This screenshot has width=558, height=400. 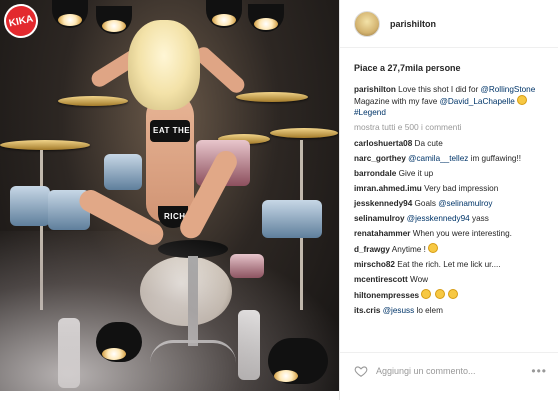 I want to click on comment: jesskennedy94 Goals @selinamulroy, so click(x=454, y=203).